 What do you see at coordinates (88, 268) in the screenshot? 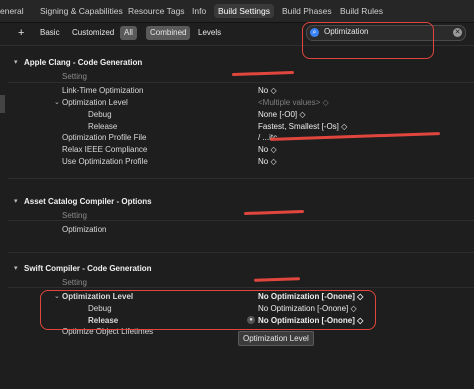
I see `section-title-swift-compiler: Swift Compiler - Code Generation` at bounding box center [88, 268].